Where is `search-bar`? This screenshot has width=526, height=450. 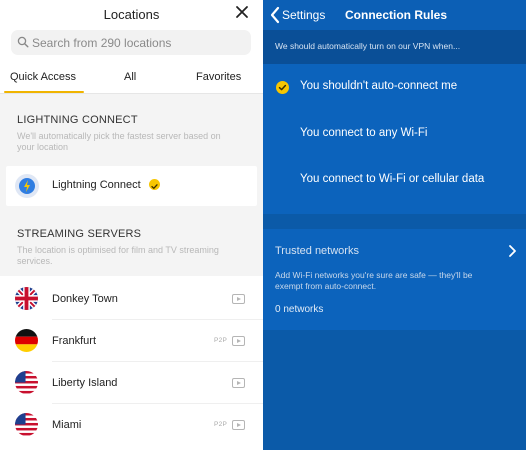
search-bar is located at coordinates (131, 42).